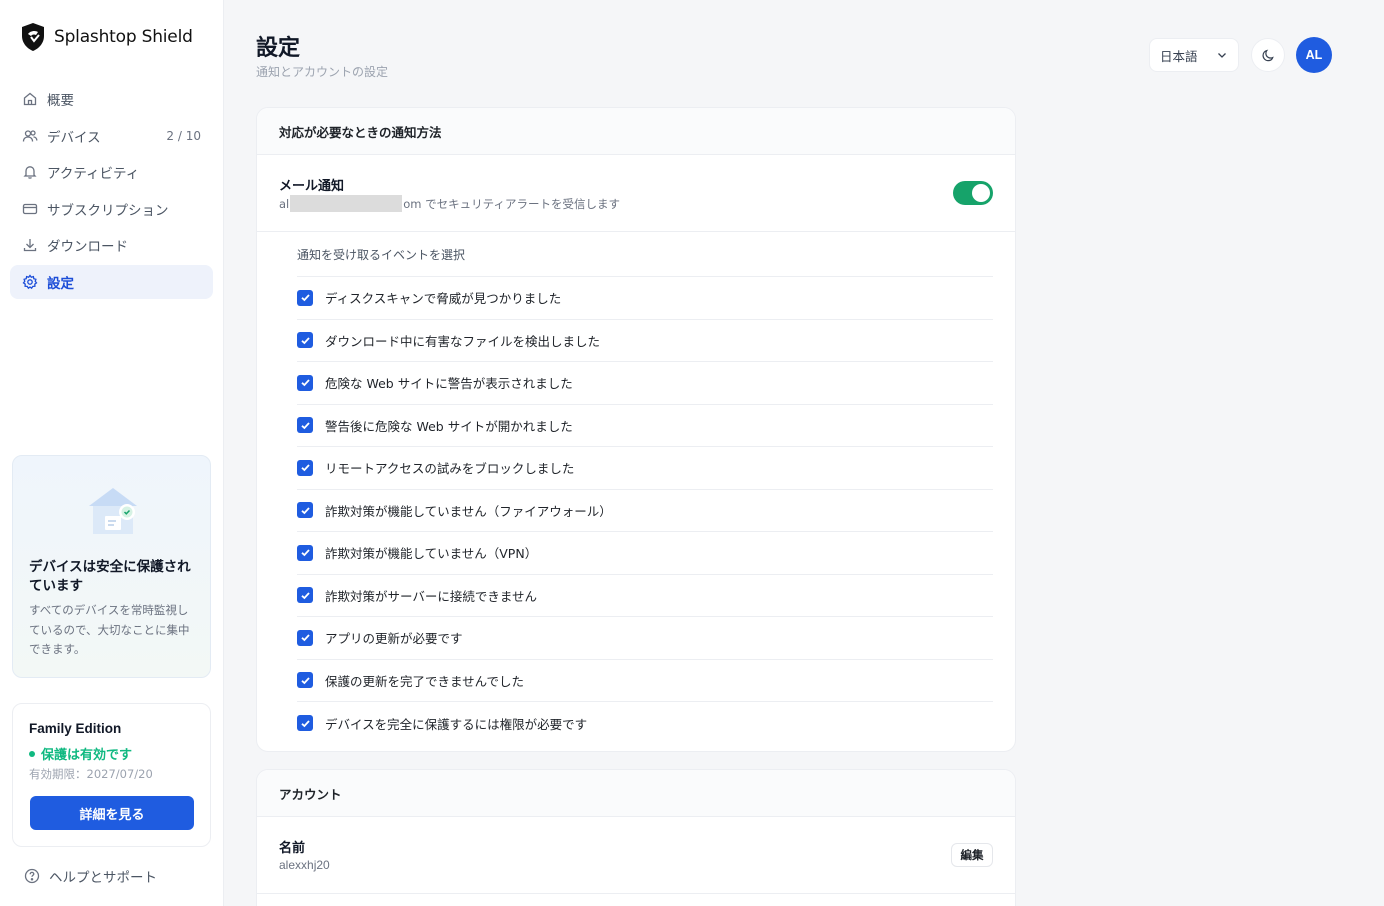  I want to click on email-prefix: al, so click(284, 204).